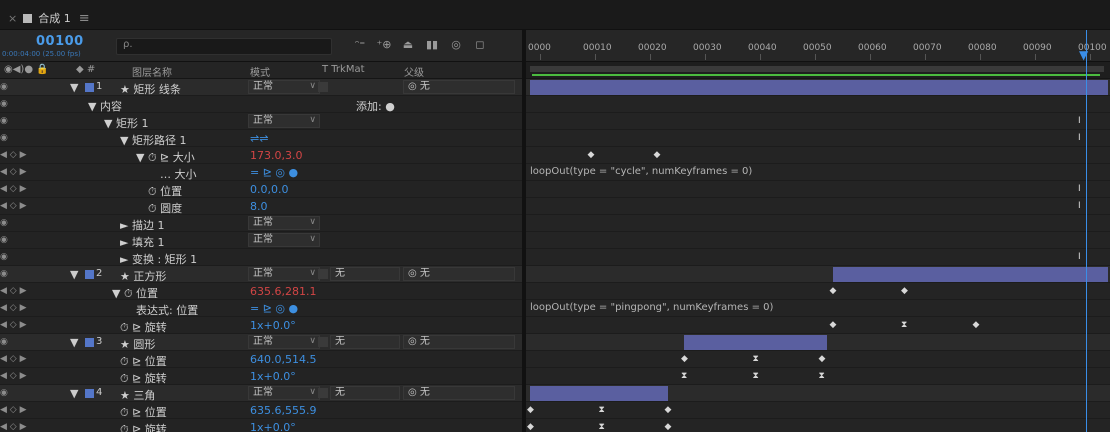 Image resolution: width=1110 pixels, height=432 pixels. I want to click on timeline-track: ◆ ◆ ⧗, so click(818, 410).